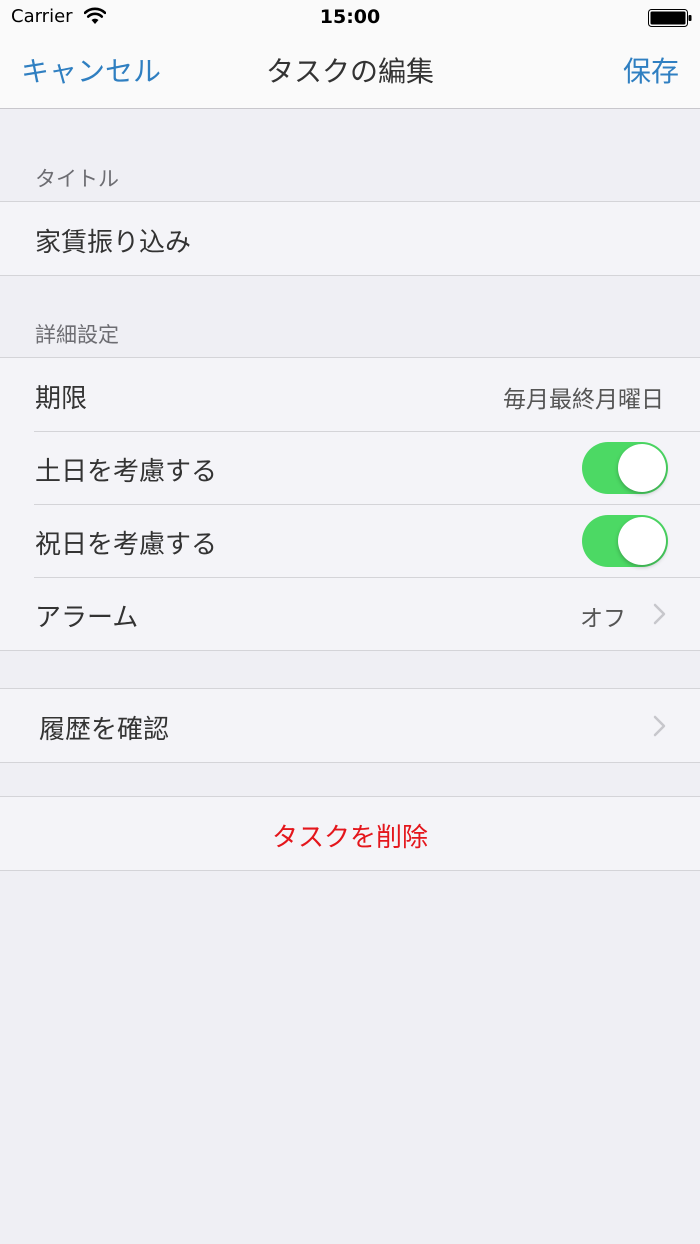 Image resolution: width=700 pixels, height=1244 pixels. I want to click on navigation-bar: キャンセル タスクの編集 保存, so click(350, 72).